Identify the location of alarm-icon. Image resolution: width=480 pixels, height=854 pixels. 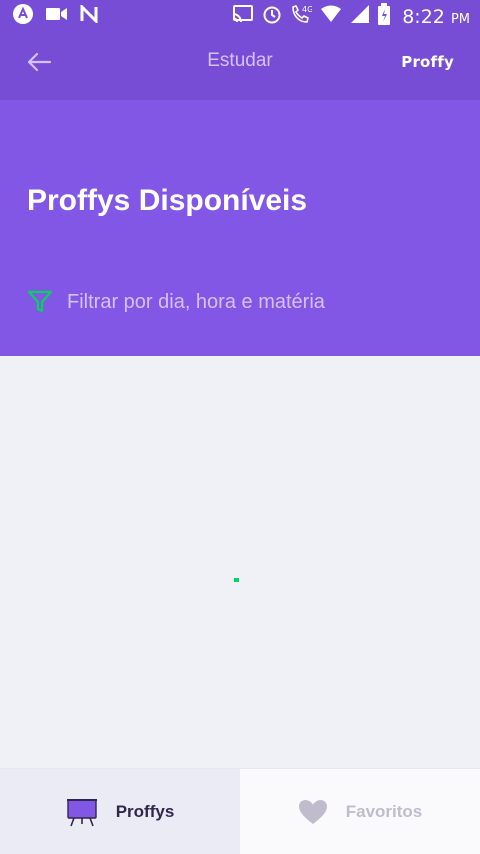
(272, 16).